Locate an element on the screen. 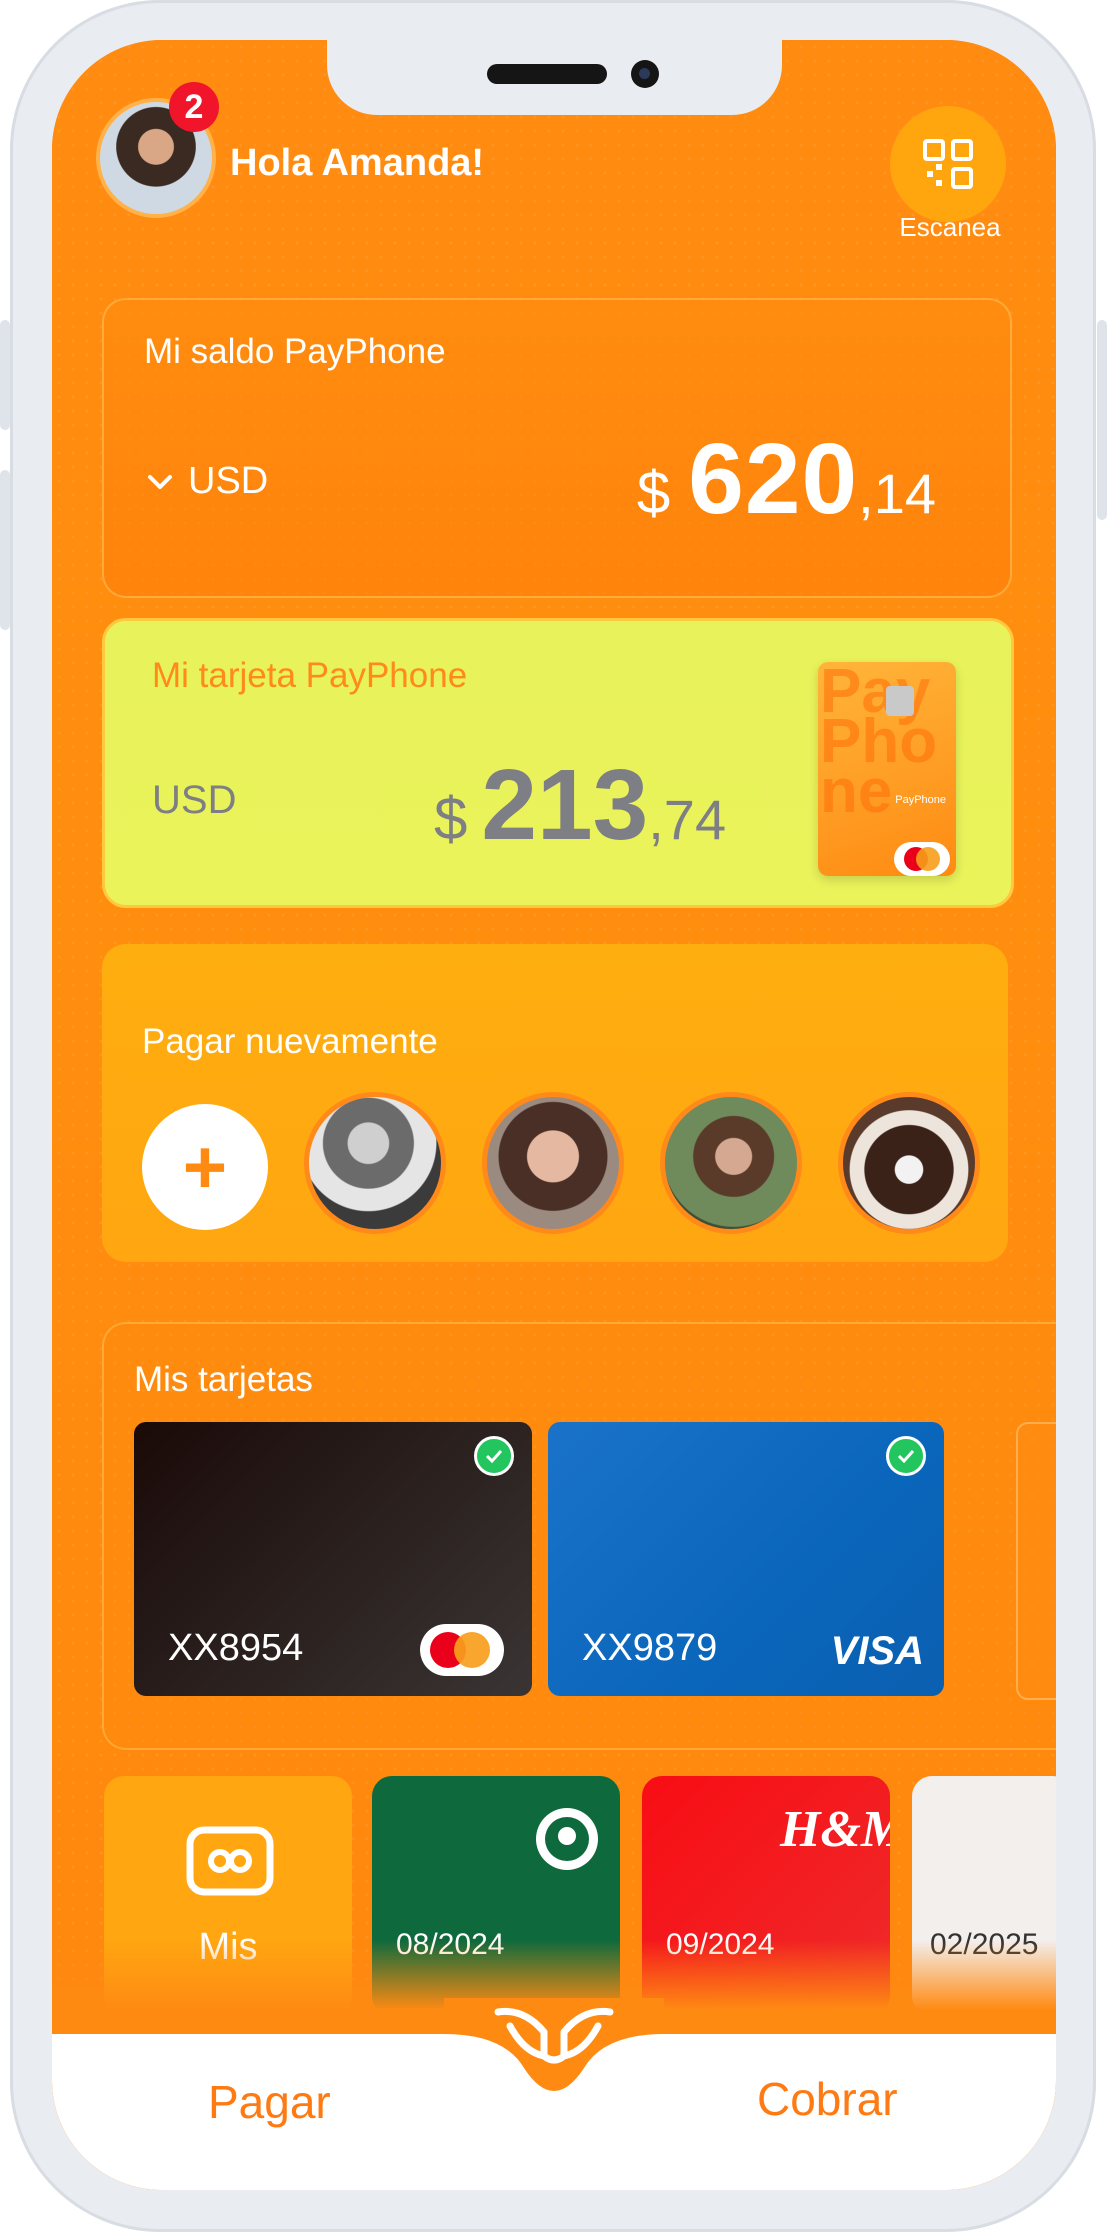  card-number: XX8954 is located at coordinates (236, 1648).